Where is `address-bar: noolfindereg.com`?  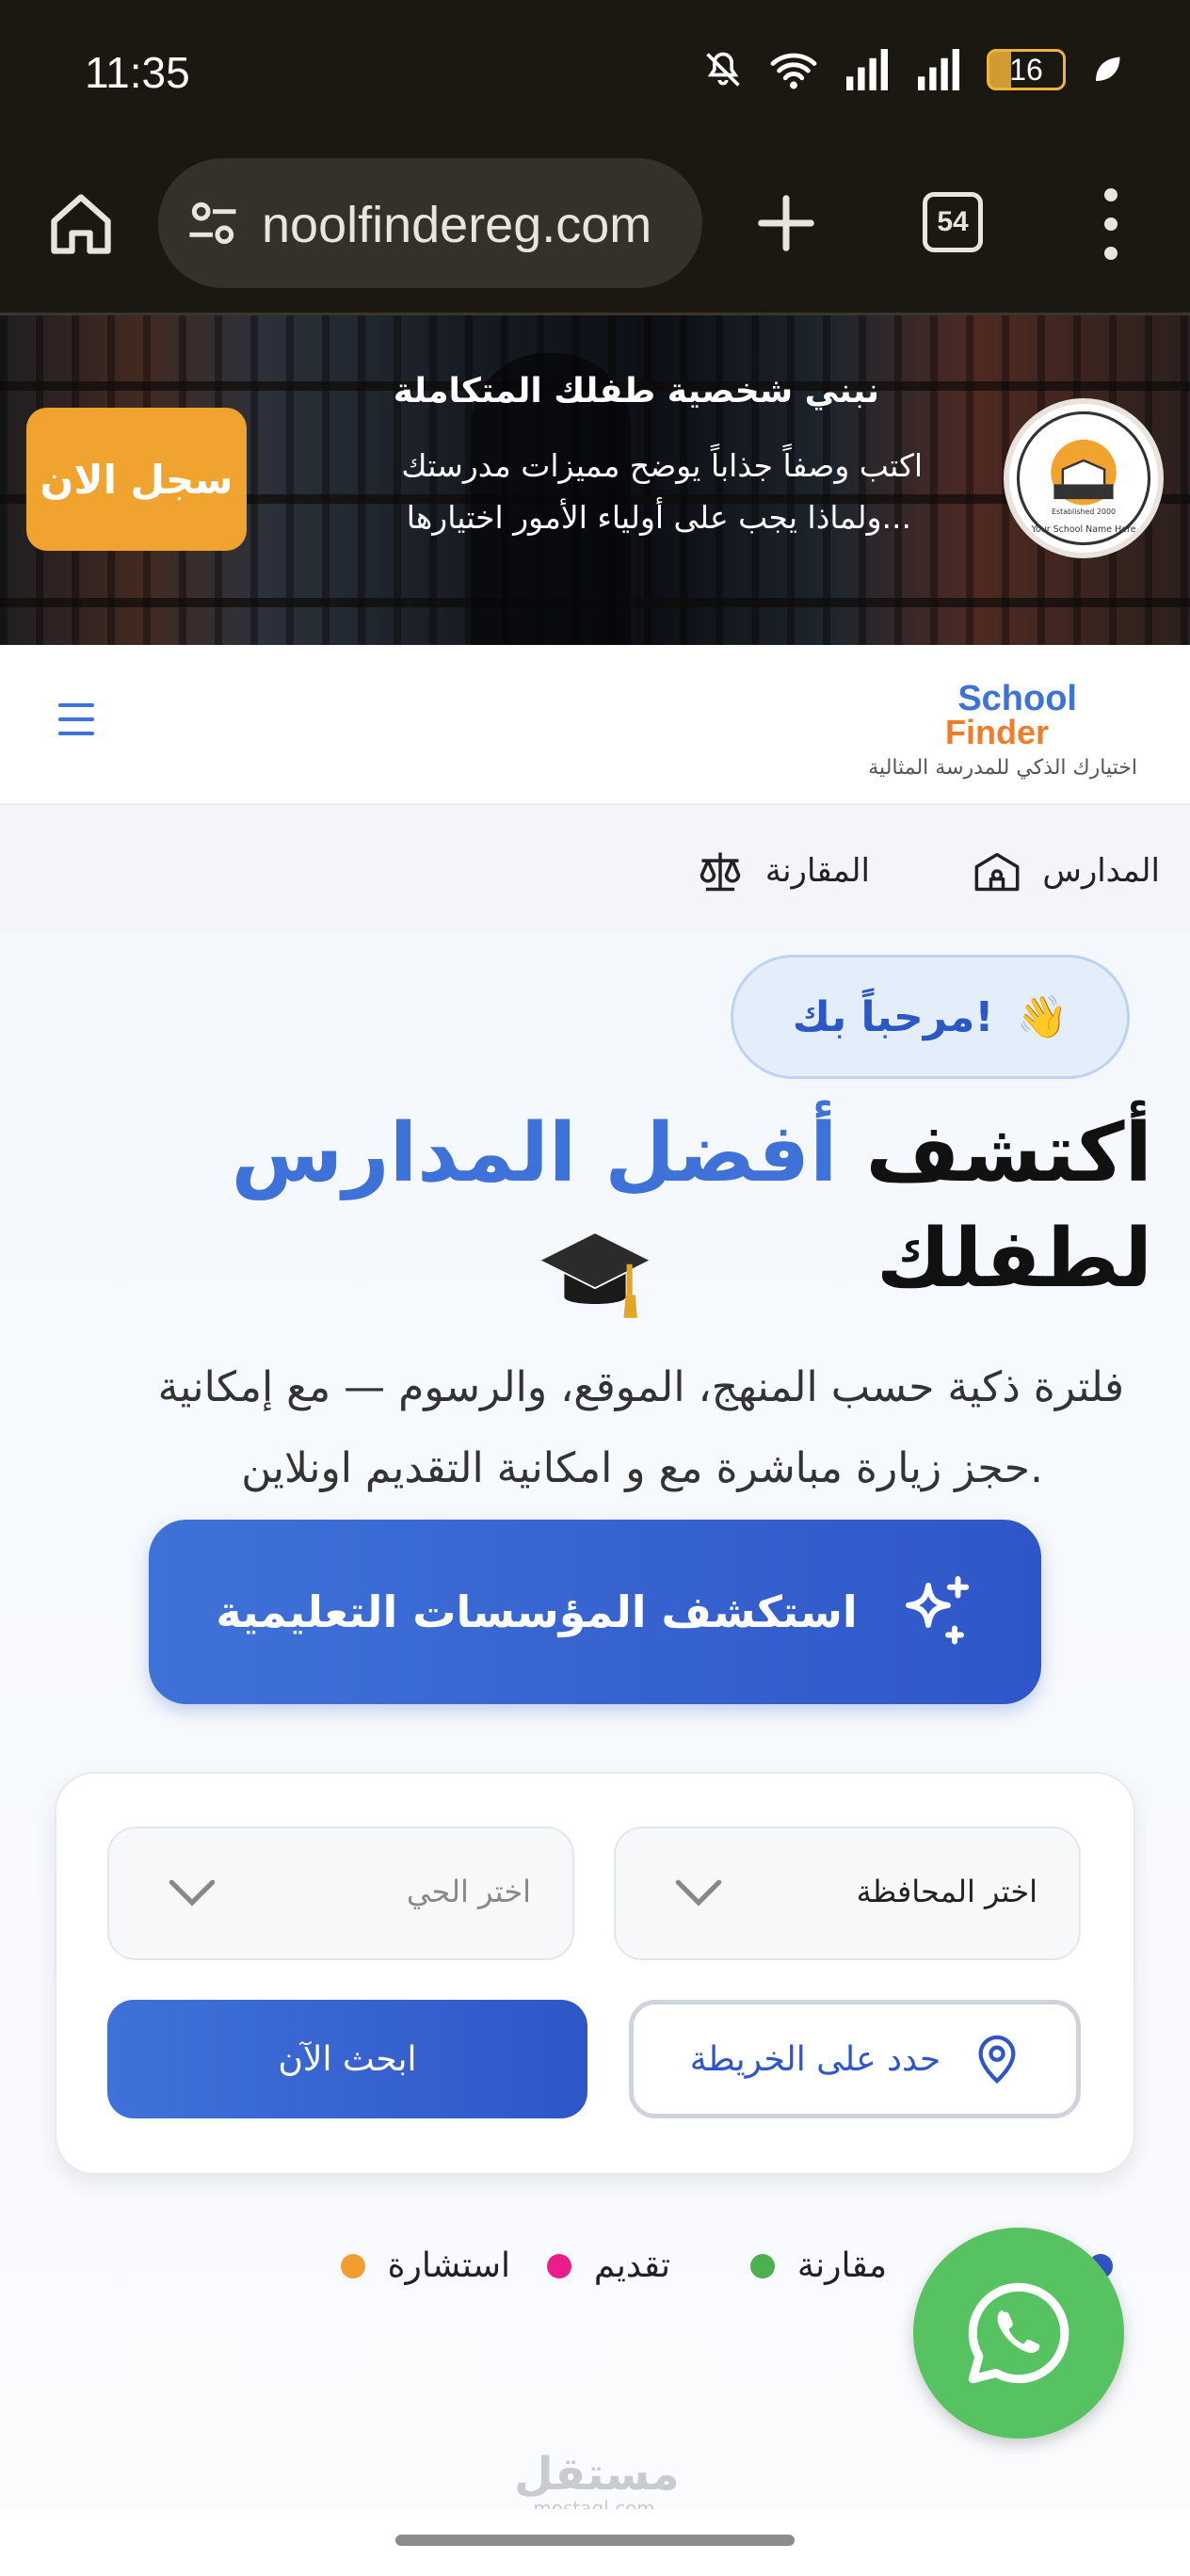 address-bar: noolfindereg.com is located at coordinates (430, 223).